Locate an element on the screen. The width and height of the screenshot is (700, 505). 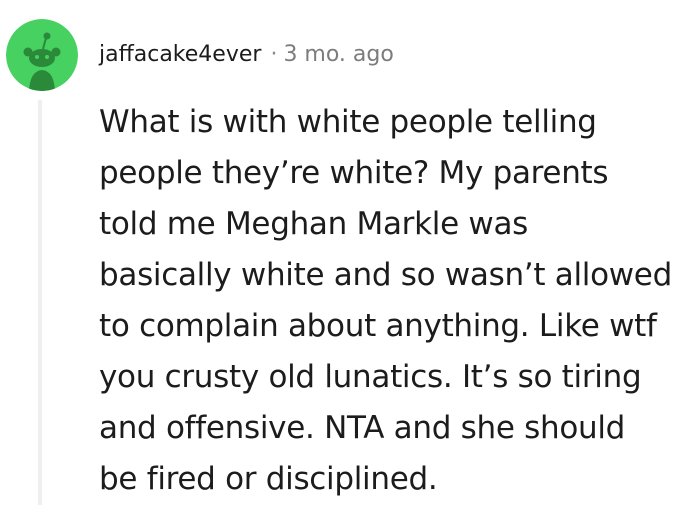
comment-body-line: What is with white people telling is located at coordinates (348, 122).